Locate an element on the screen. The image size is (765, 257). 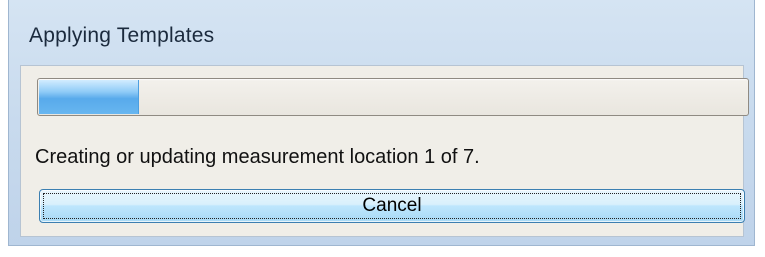
progress-bar-fill is located at coordinates (89, 97).